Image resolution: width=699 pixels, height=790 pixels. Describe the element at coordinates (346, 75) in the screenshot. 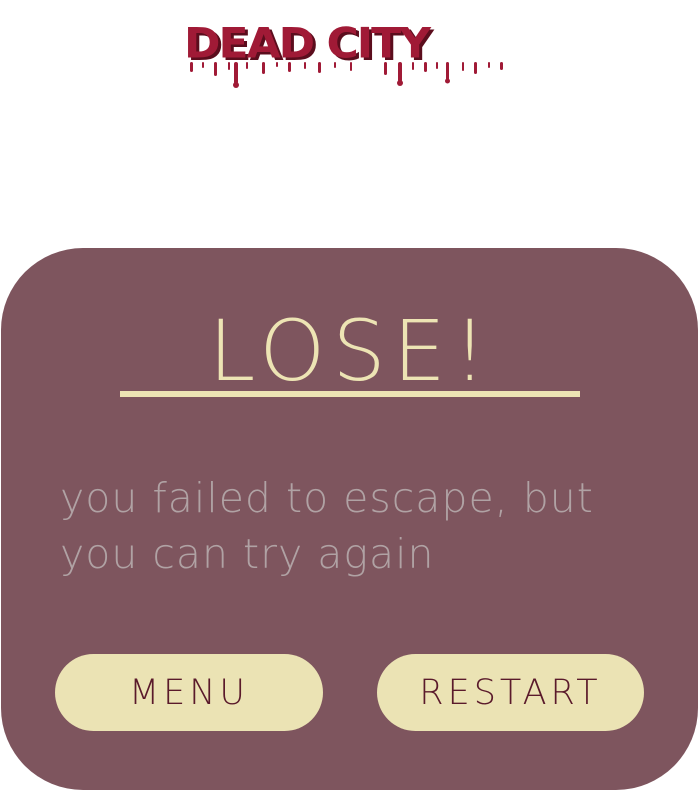

I see `blood-drip-decoration` at that location.